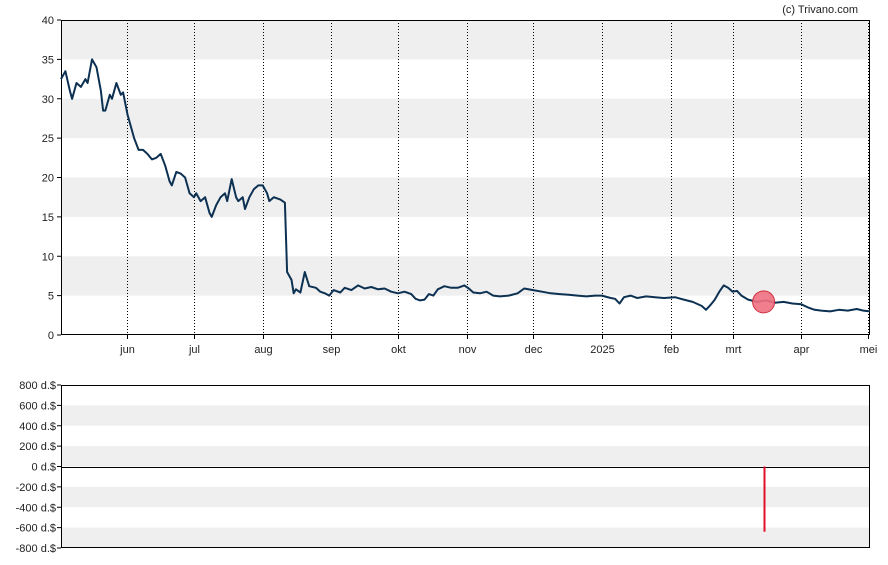 The width and height of the screenshot is (888, 565). What do you see at coordinates (468, 350) in the screenshot?
I see `x-tick-label: nov` at bounding box center [468, 350].